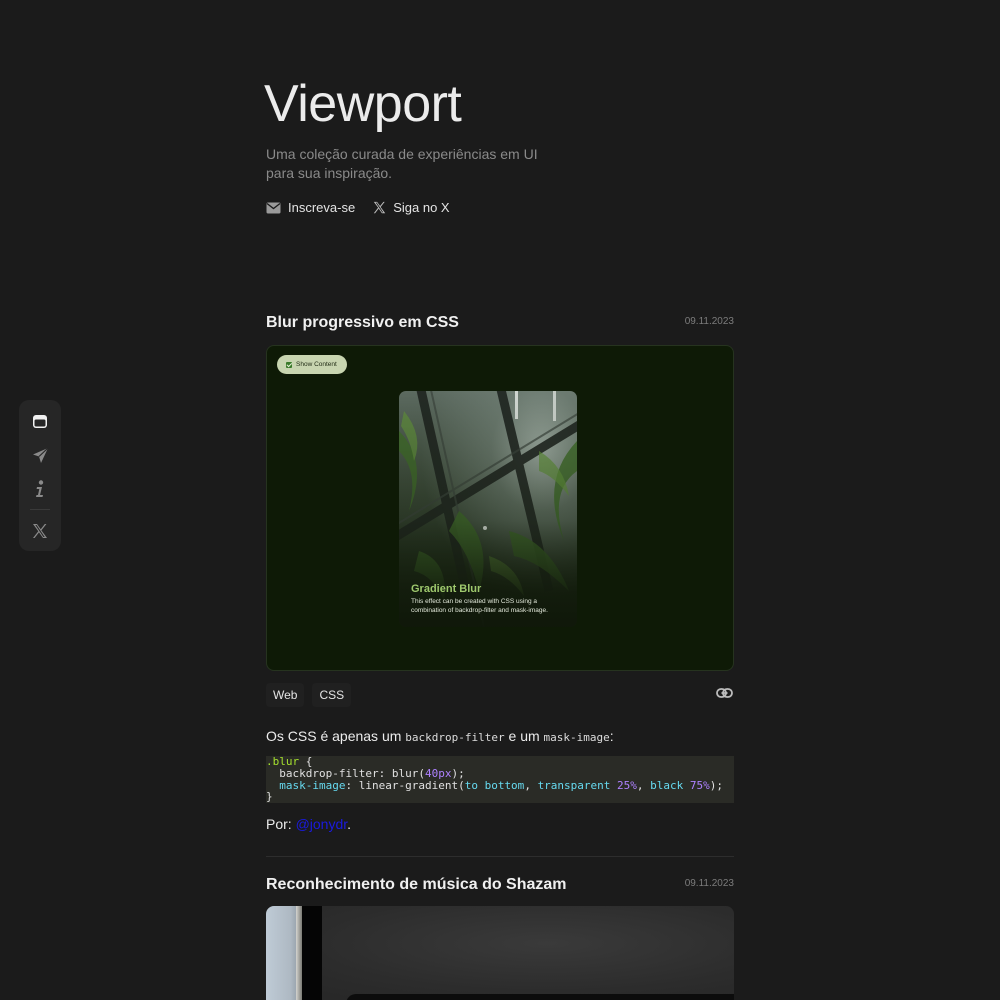  I want to click on post-tags: Web CSS, so click(309, 695).